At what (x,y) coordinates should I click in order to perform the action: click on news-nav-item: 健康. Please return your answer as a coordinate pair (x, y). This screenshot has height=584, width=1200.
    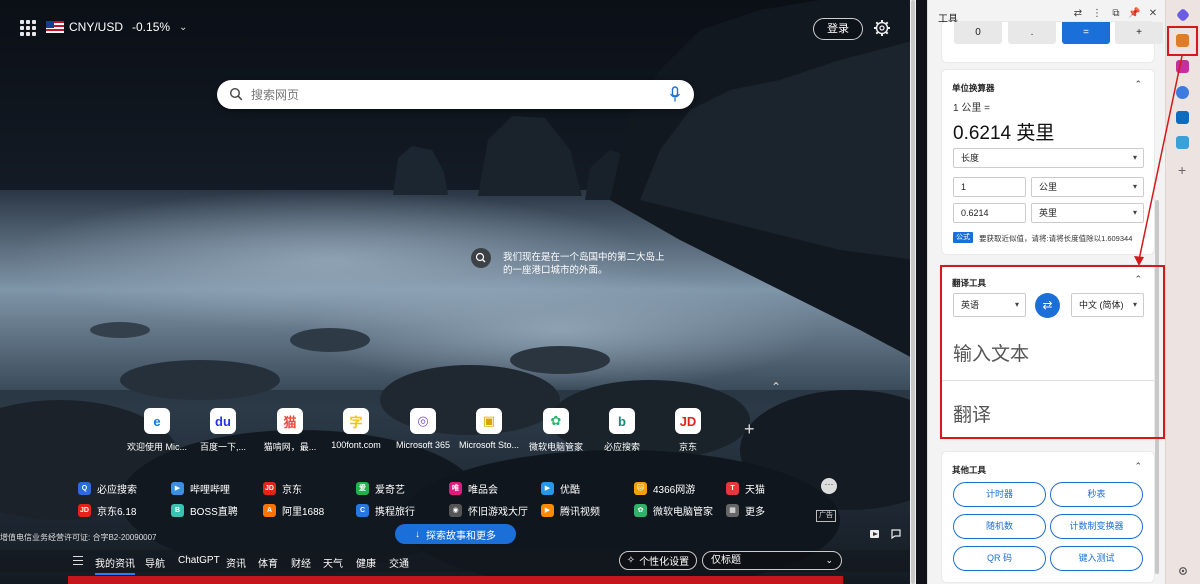
    Looking at the image, I should click on (366, 562).